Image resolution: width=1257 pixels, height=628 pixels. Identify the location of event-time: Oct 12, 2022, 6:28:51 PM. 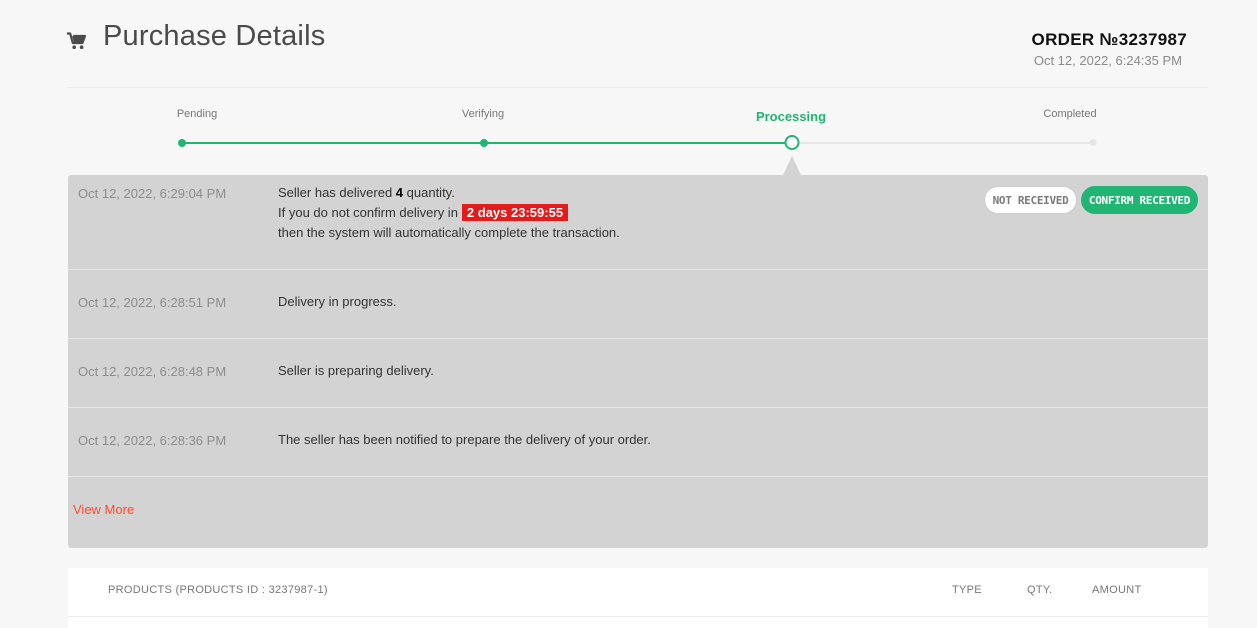
(152, 302).